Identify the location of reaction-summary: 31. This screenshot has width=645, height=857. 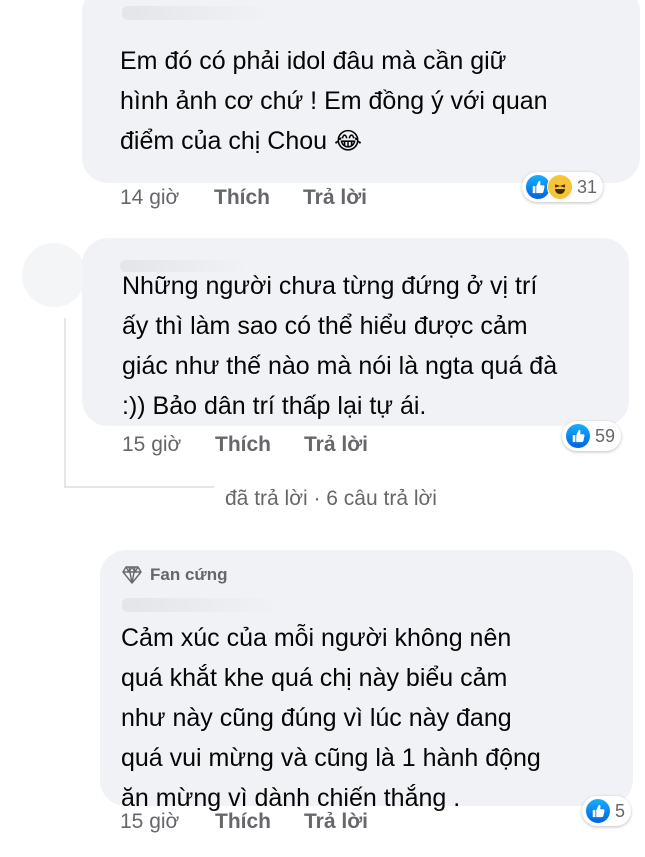
(563, 187).